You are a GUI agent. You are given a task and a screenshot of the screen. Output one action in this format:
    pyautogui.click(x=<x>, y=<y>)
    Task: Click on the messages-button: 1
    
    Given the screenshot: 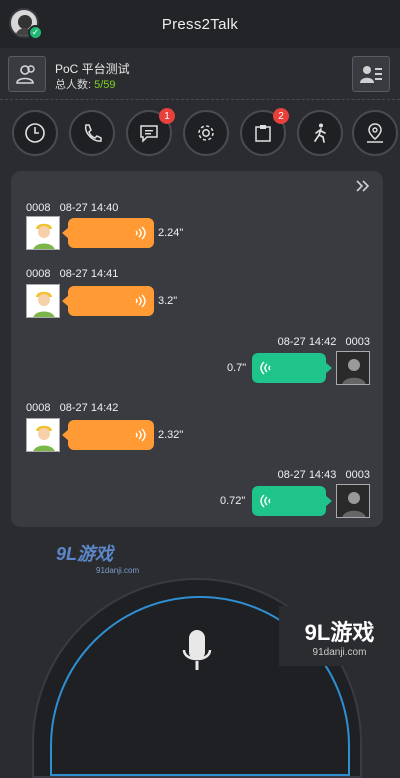 What is the action you would take?
    pyautogui.click(x=150, y=132)
    